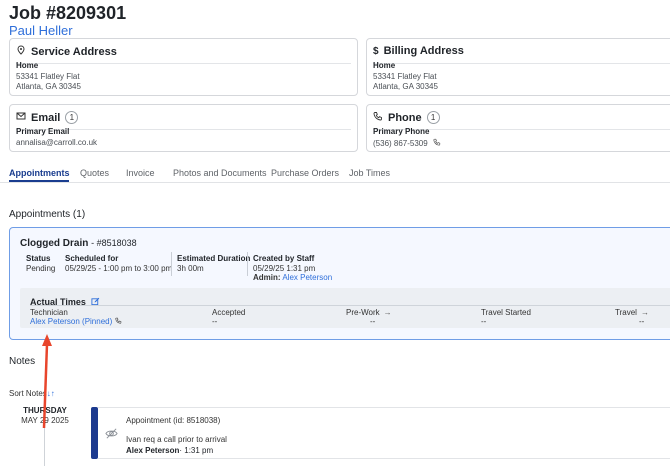  What do you see at coordinates (173, 420) in the screenshot?
I see `note-heading: Appointment (id: 8518038)` at bounding box center [173, 420].